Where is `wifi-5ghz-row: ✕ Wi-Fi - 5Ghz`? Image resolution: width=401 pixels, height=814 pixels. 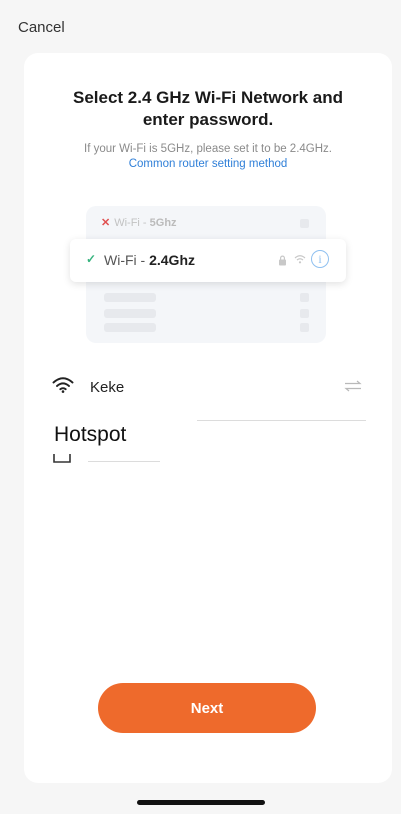
wifi-5ghz-row: ✕ Wi-Fi - 5Ghz is located at coordinates (139, 222).